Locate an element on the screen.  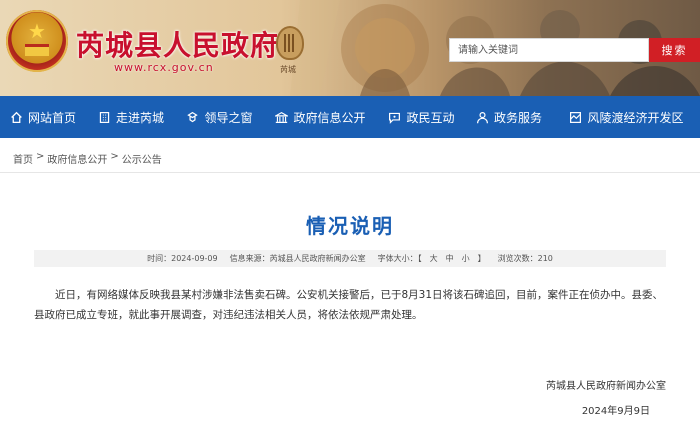
article-signature: 芮城县人民政府新闻办公室 is located at coordinates (606, 386).